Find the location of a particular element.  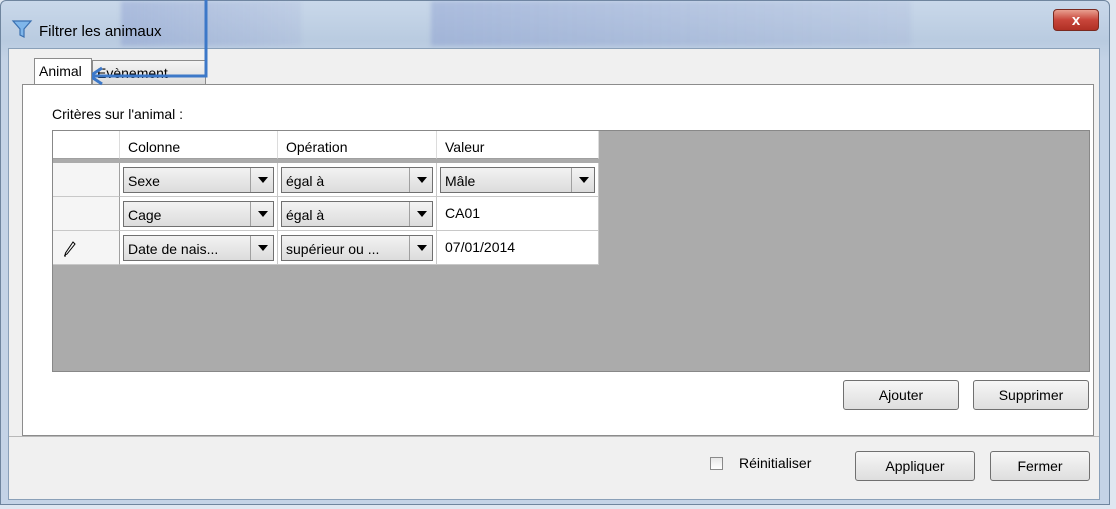

cell-column: Cage is located at coordinates (199, 214).